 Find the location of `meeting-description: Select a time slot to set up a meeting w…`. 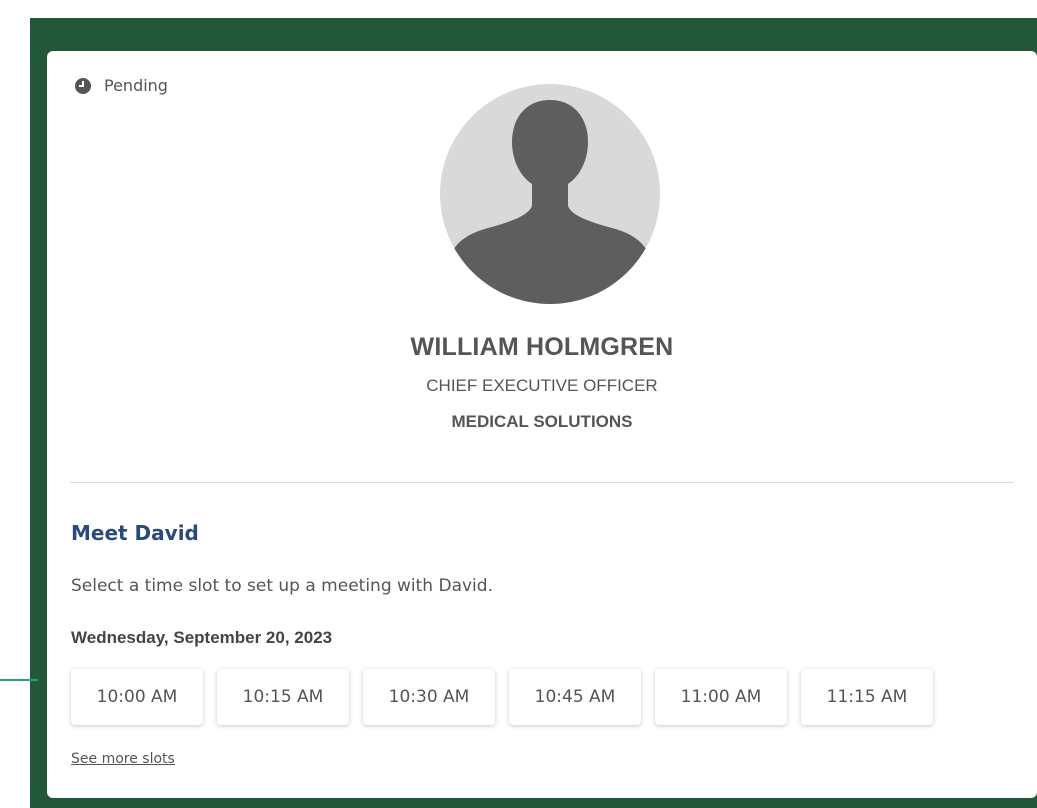

meeting-description: Select a time slot to set up a meeting w… is located at coordinates (282, 586).